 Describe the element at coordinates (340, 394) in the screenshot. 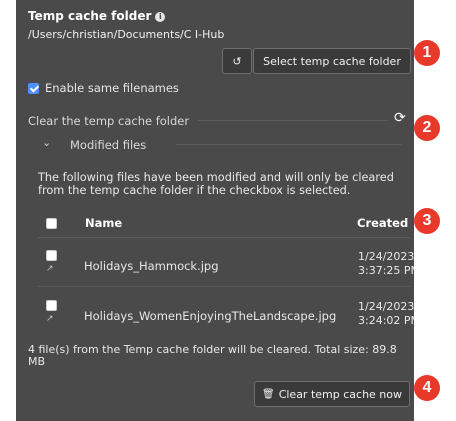

I see `clear-button-label: Clear temp cache now` at that location.